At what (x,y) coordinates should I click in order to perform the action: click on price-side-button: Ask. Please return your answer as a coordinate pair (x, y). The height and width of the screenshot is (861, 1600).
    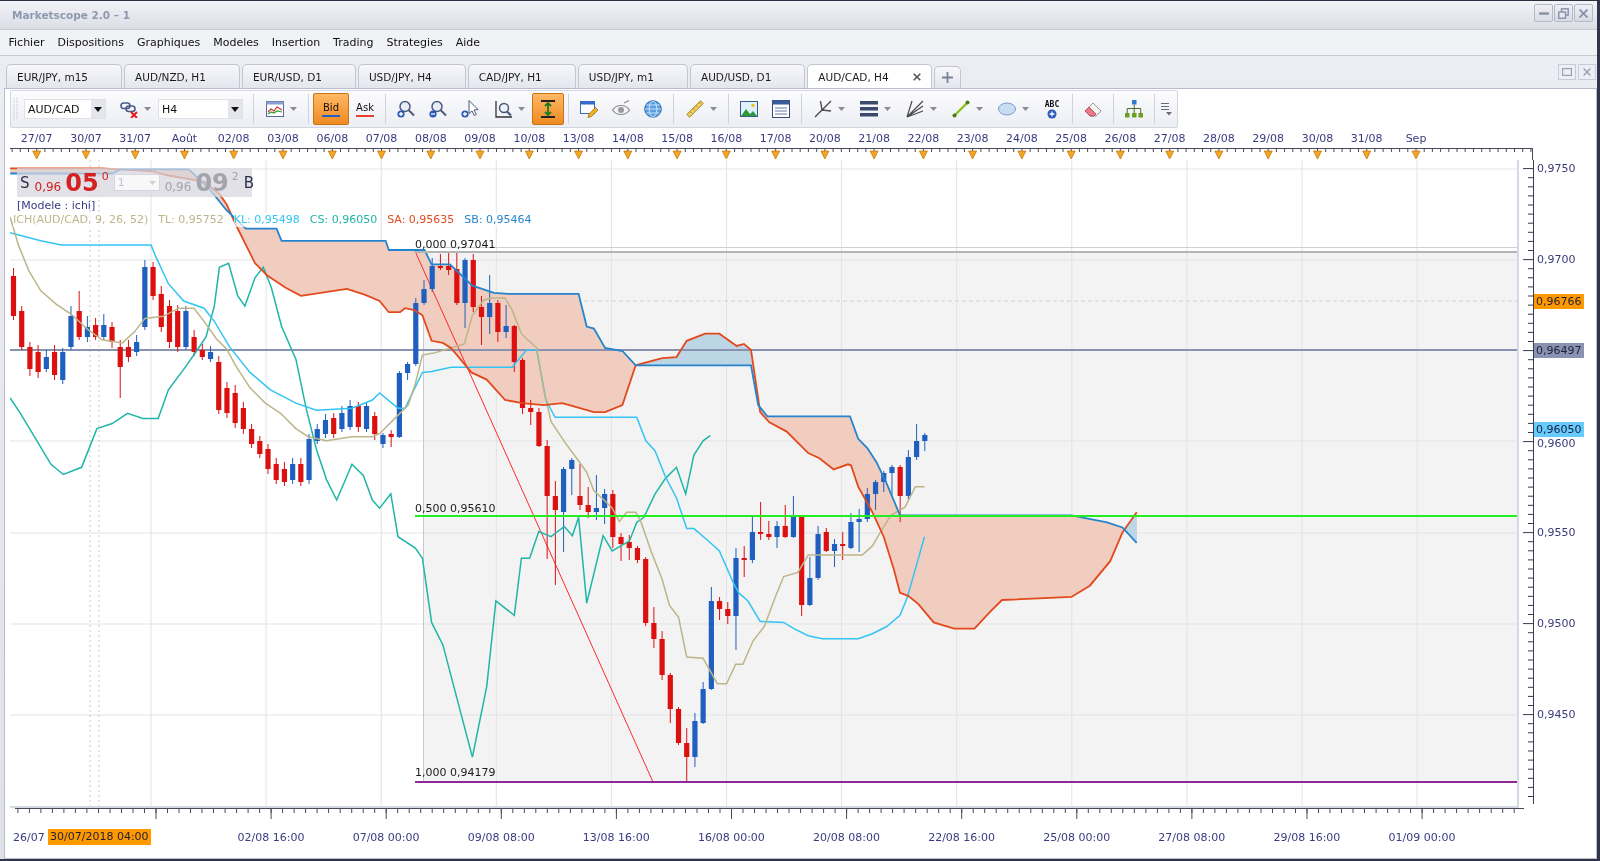
    Looking at the image, I should click on (365, 109).